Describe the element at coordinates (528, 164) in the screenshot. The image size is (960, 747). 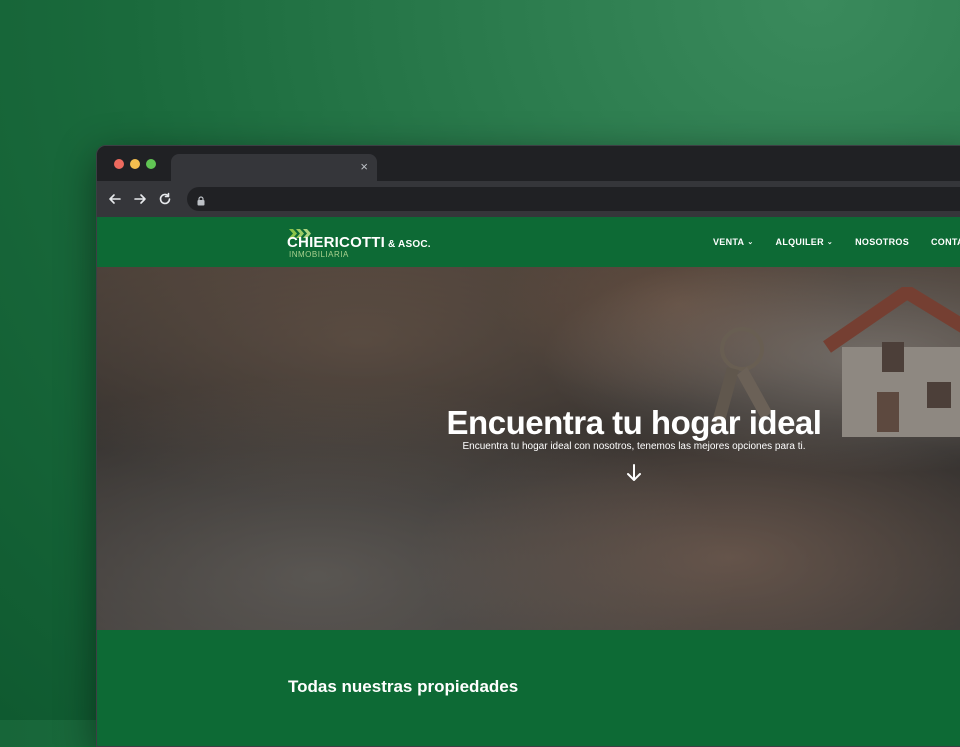
I see `browser-titlebar: ×` at that location.